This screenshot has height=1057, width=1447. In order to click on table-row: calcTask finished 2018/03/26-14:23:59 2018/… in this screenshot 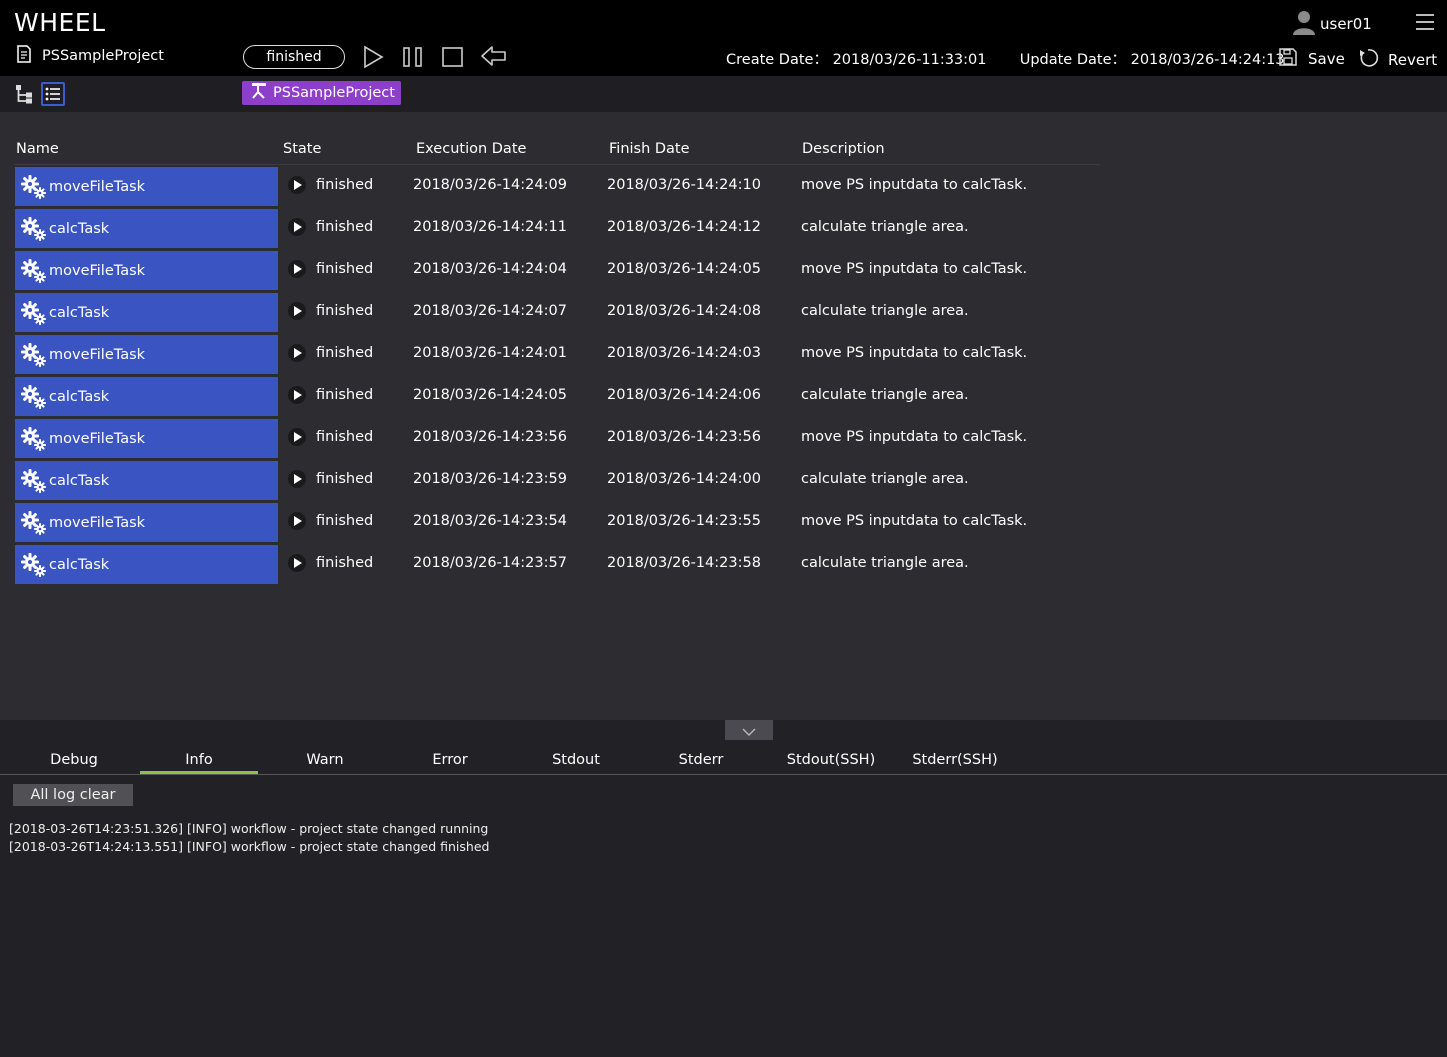, I will do `click(723, 481)`.